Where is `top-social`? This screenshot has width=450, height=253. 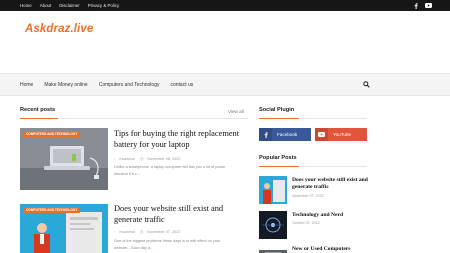
top-social is located at coordinates (423, 5).